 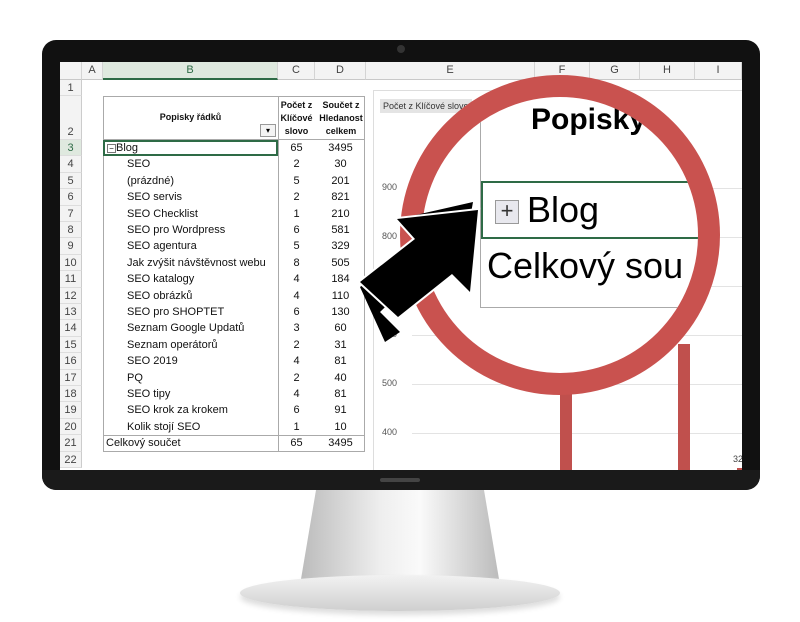 I want to click on monitor-stand-neck, so click(x=400, y=537).